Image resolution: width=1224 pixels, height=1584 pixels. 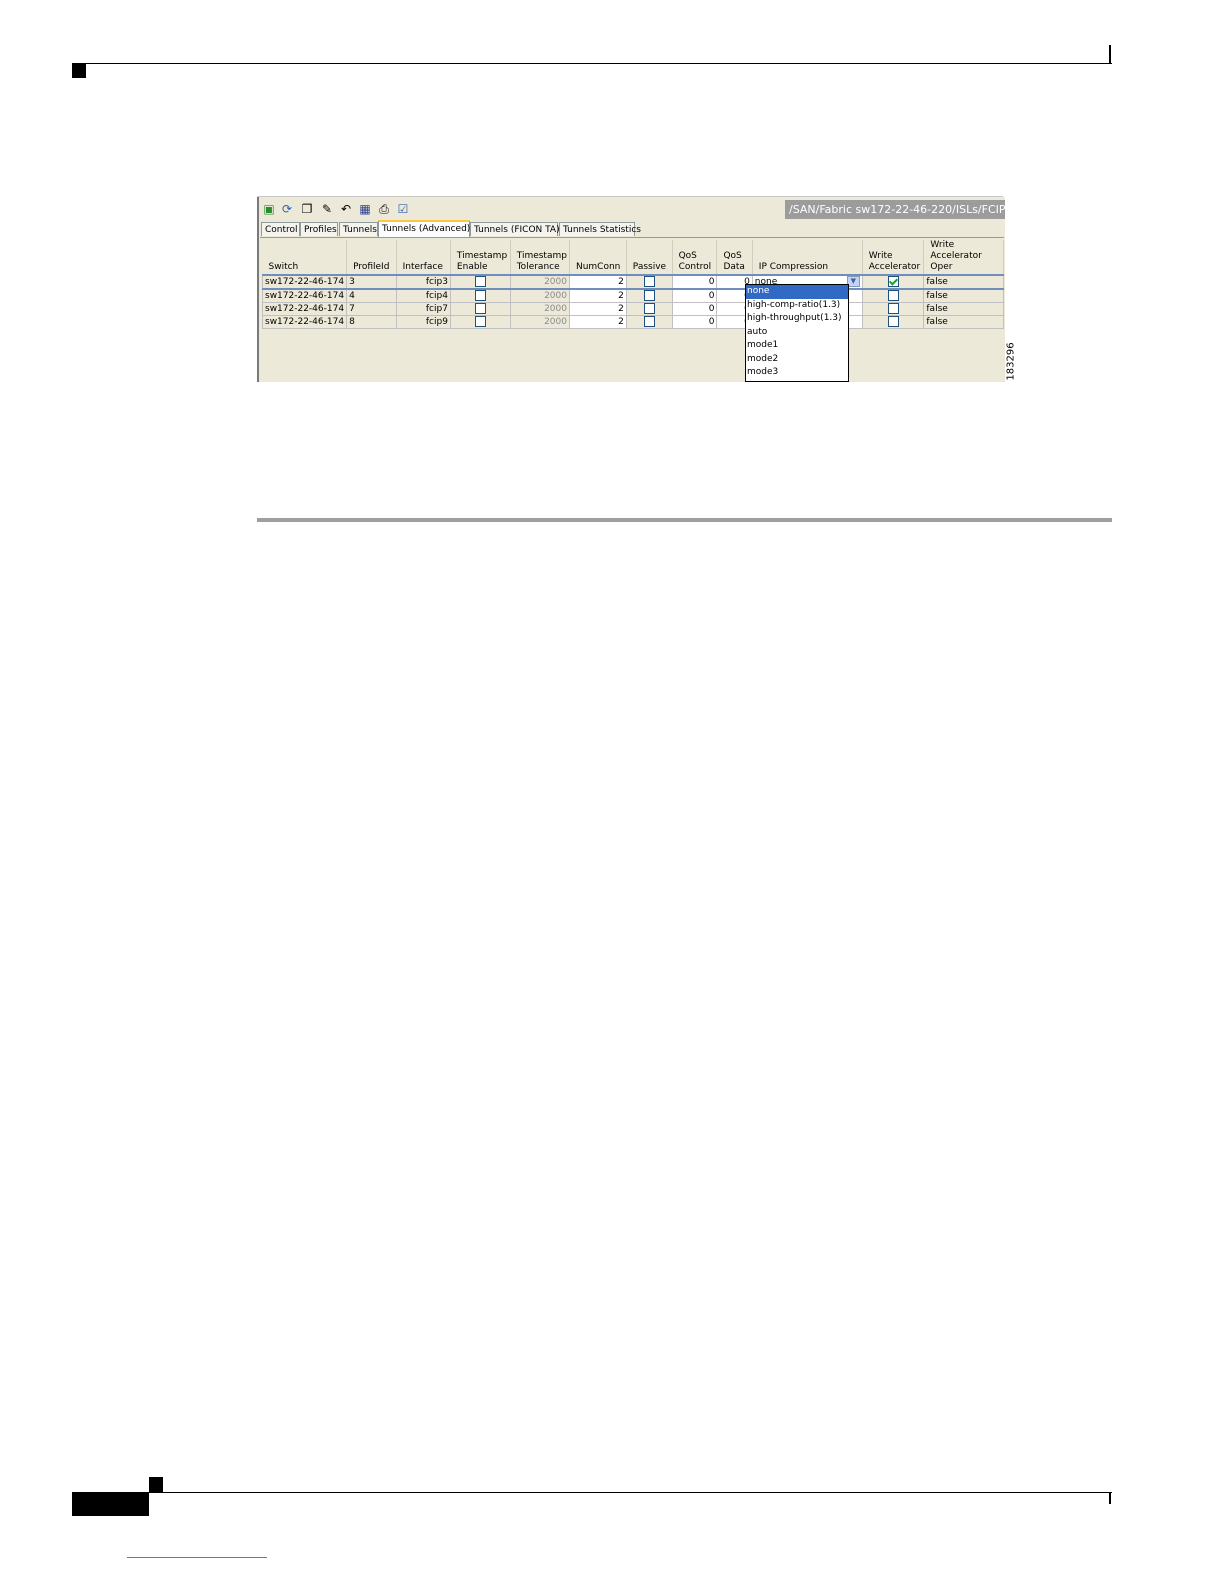 I want to click on cell-interface: fcip9, so click(x=423, y=322).